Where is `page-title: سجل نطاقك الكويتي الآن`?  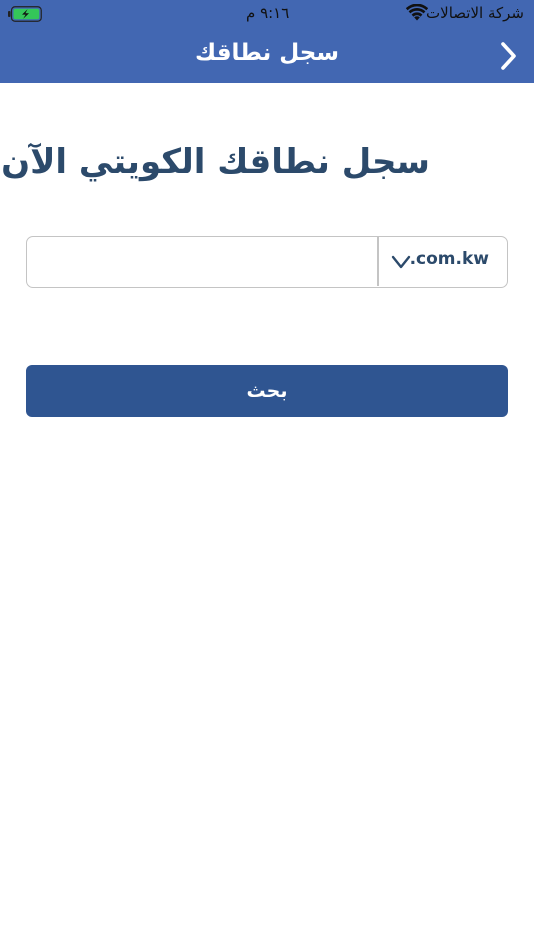 page-title: سجل نطاقك الكويتي الآن is located at coordinates (215, 162).